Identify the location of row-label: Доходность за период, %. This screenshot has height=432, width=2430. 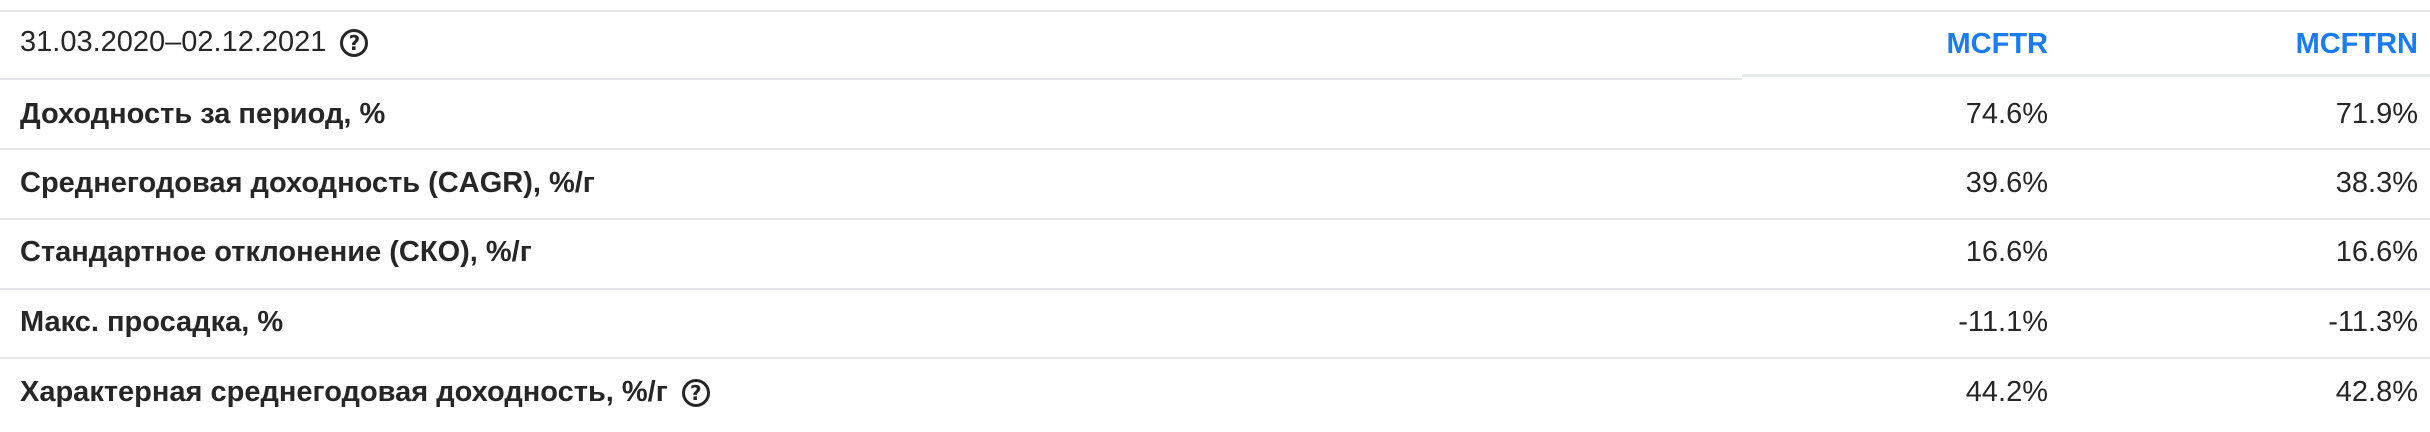
(203, 114).